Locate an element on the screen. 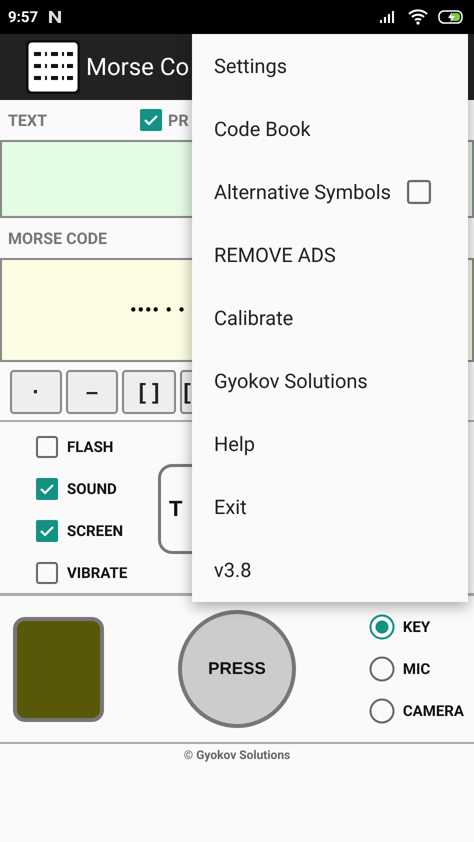 This screenshot has height=842, width=474. menu-item: Code Book is located at coordinates (262, 128).